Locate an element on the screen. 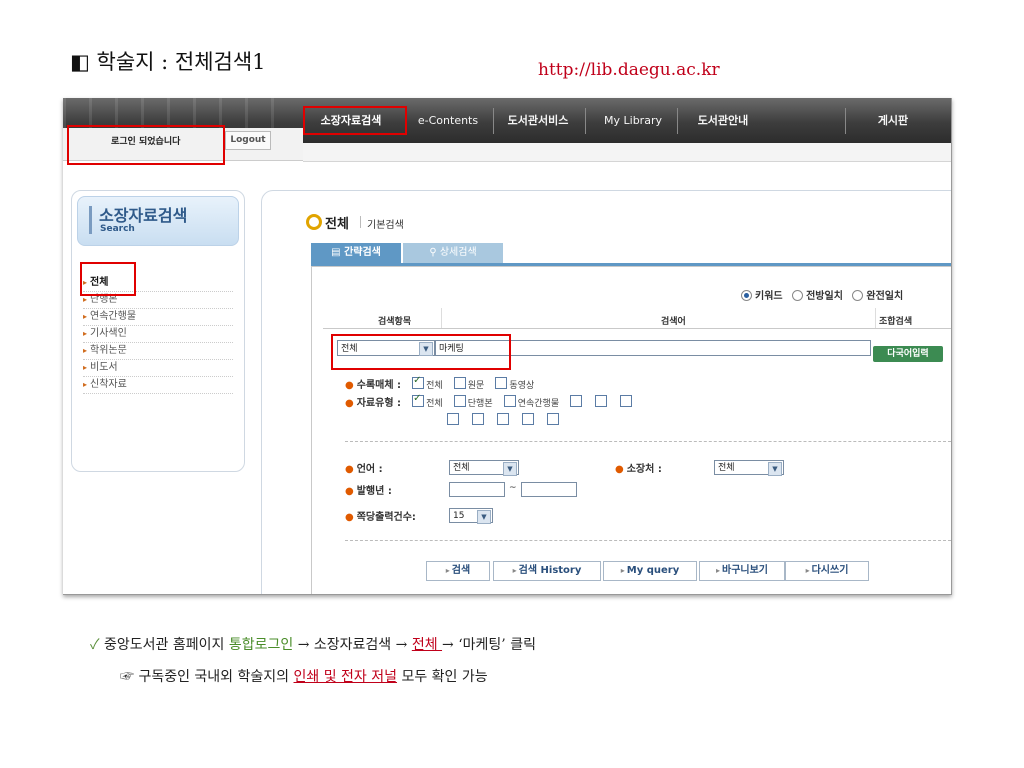 This screenshot has height=768, width=1024. note-text: → 소장자료검색 → is located at coordinates (352, 645).